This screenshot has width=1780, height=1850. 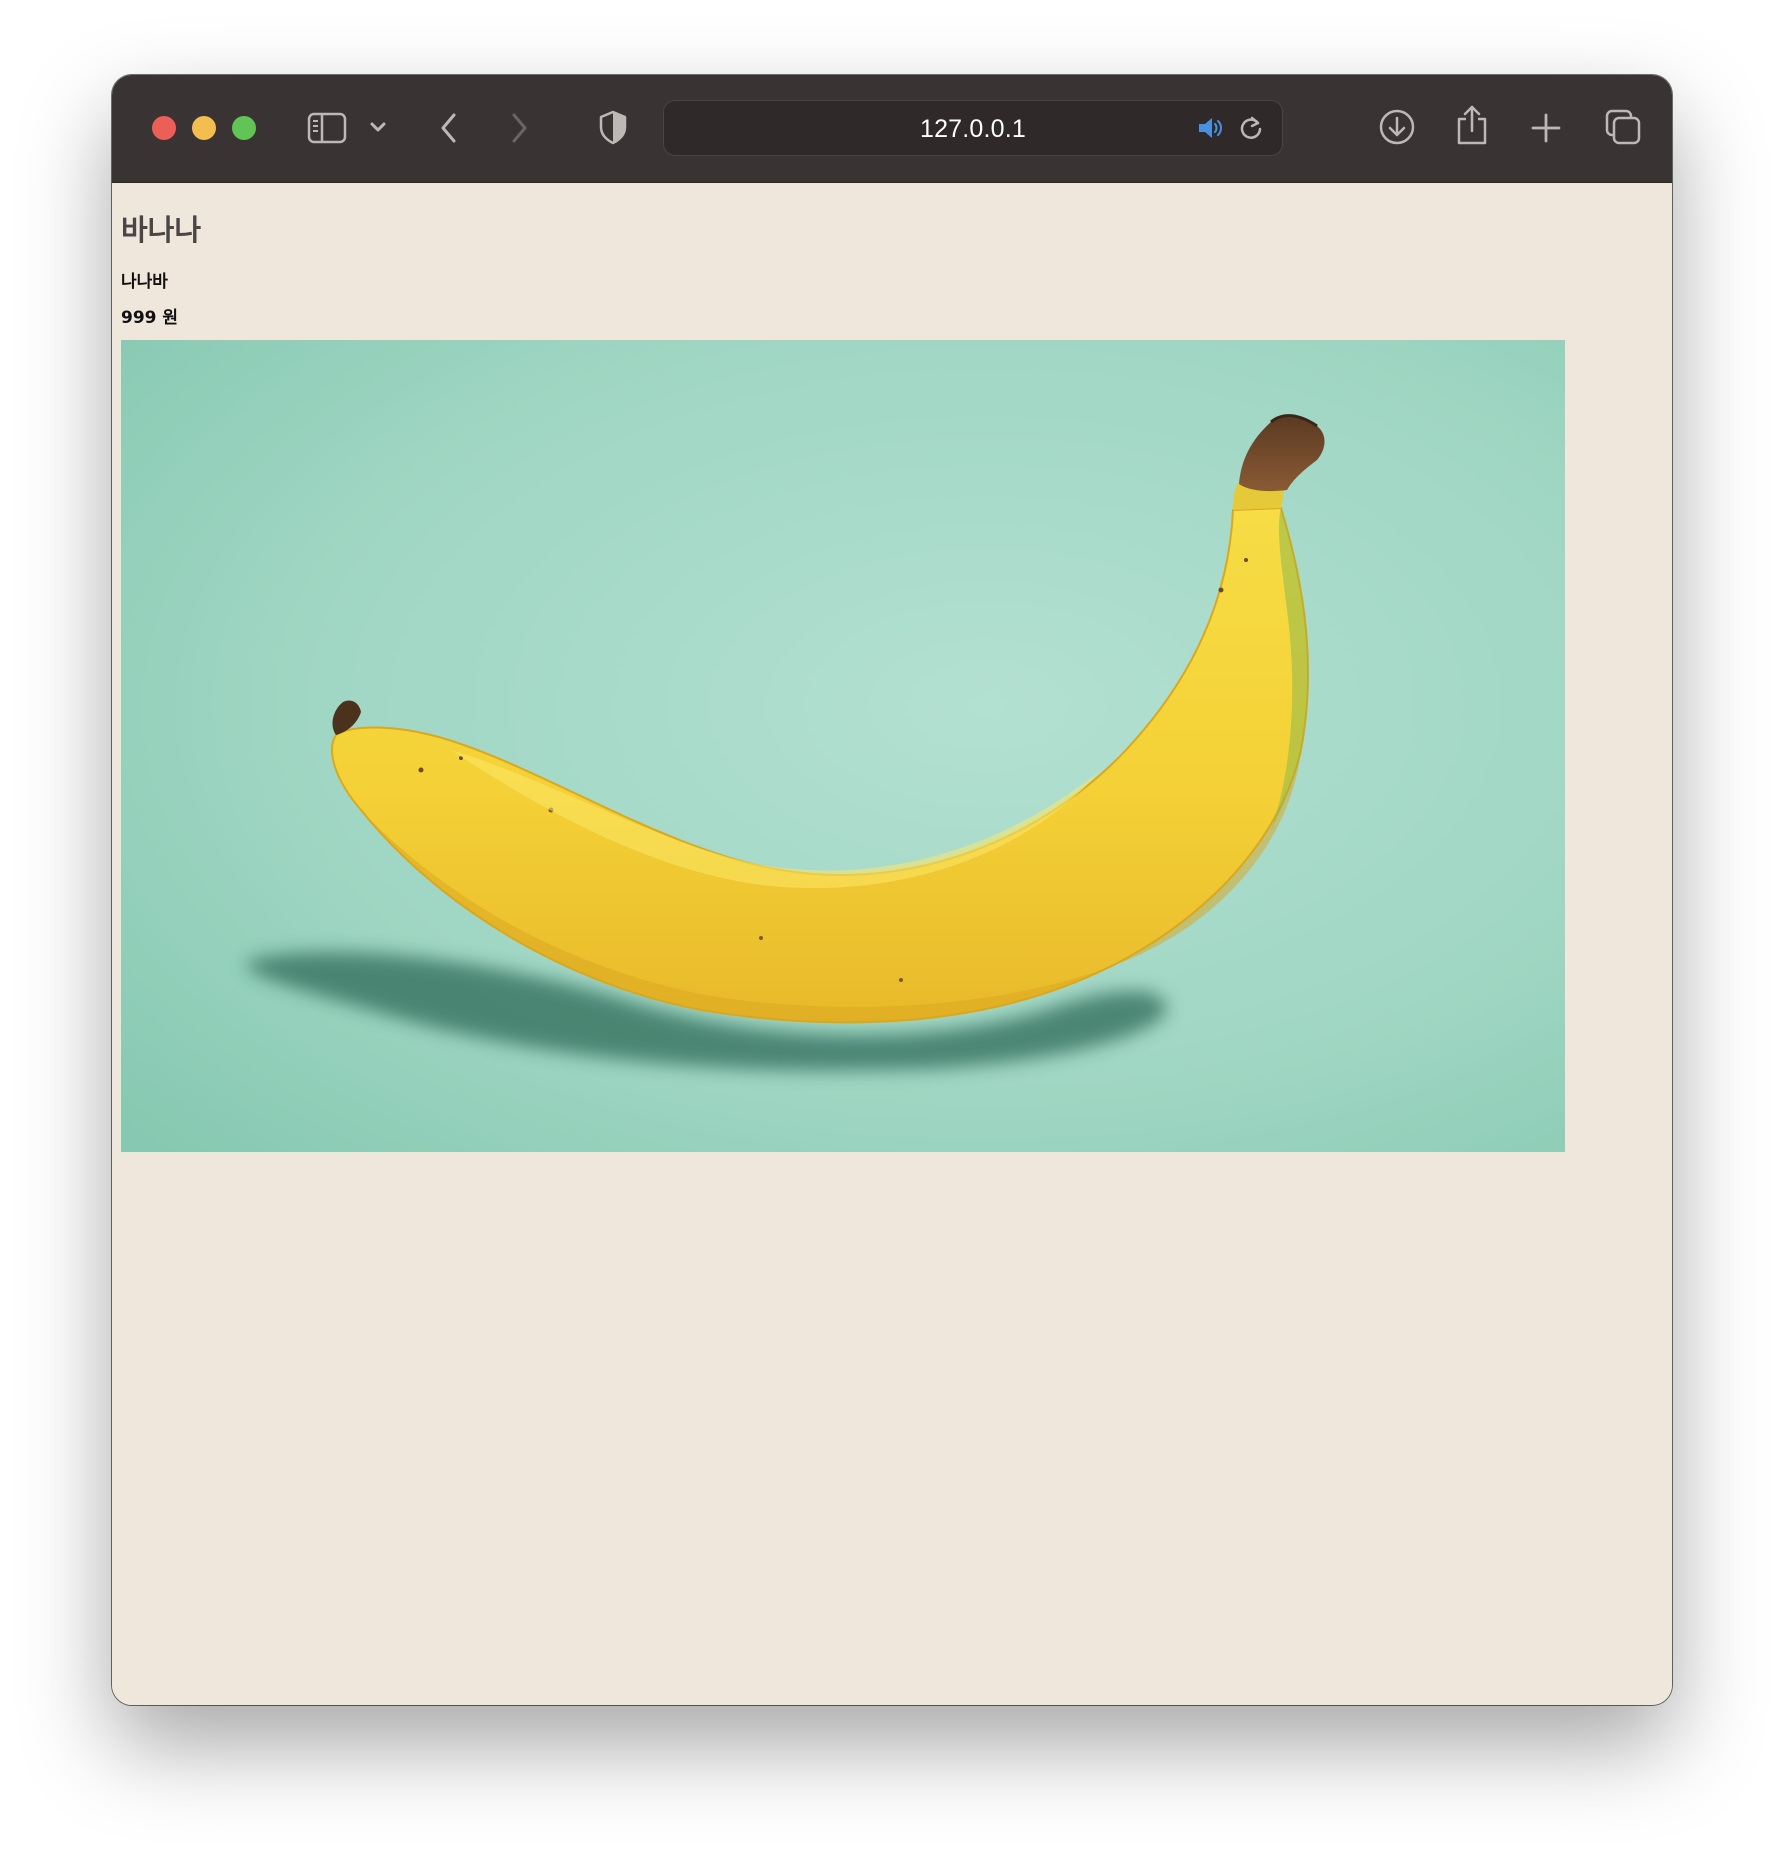 What do you see at coordinates (164, 128) in the screenshot?
I see `close-window-button` at bounding box center [164, 128].